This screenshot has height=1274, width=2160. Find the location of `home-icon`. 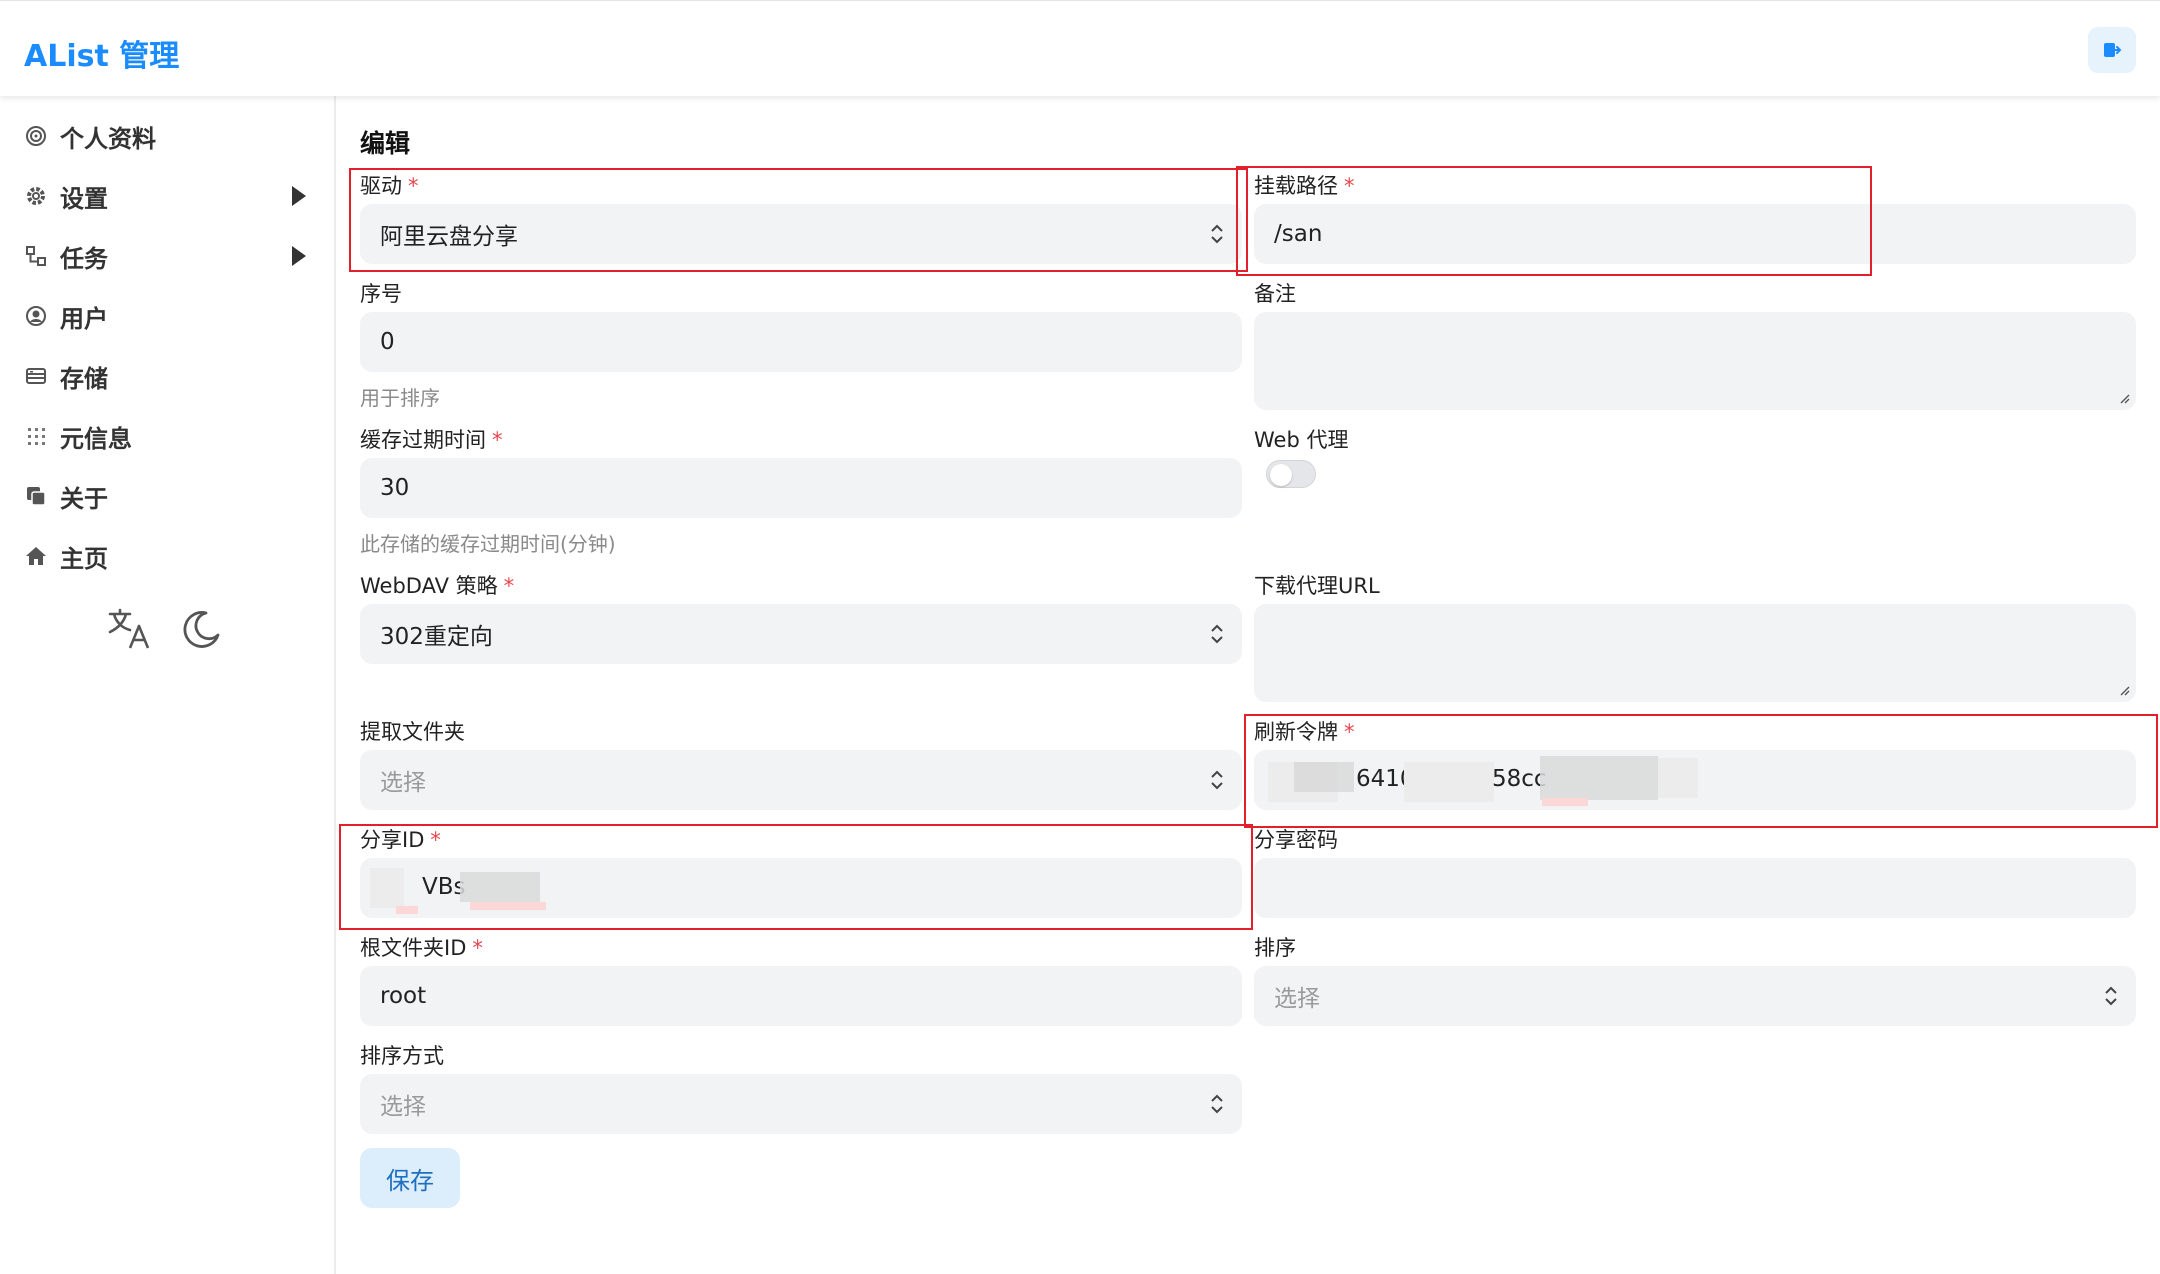

home-icon is located at coordinates (36, 556).